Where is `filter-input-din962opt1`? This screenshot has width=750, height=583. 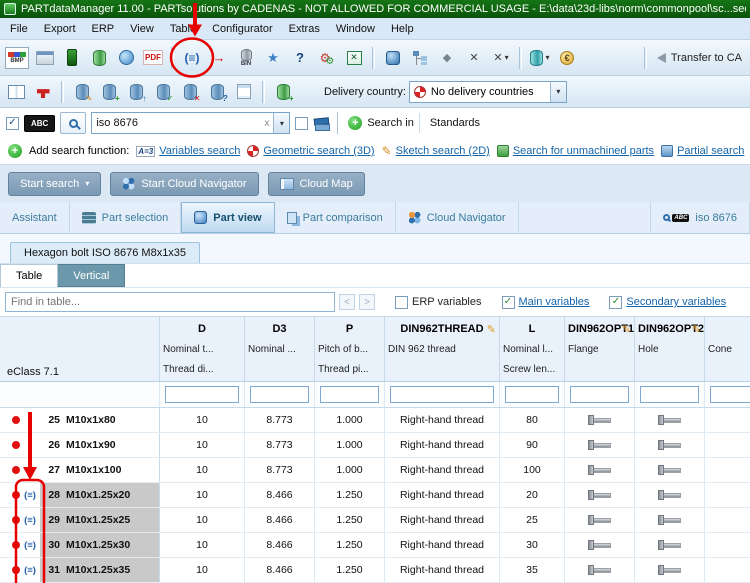
filter-input-din962opt1 is located at coordinates (599, 394).